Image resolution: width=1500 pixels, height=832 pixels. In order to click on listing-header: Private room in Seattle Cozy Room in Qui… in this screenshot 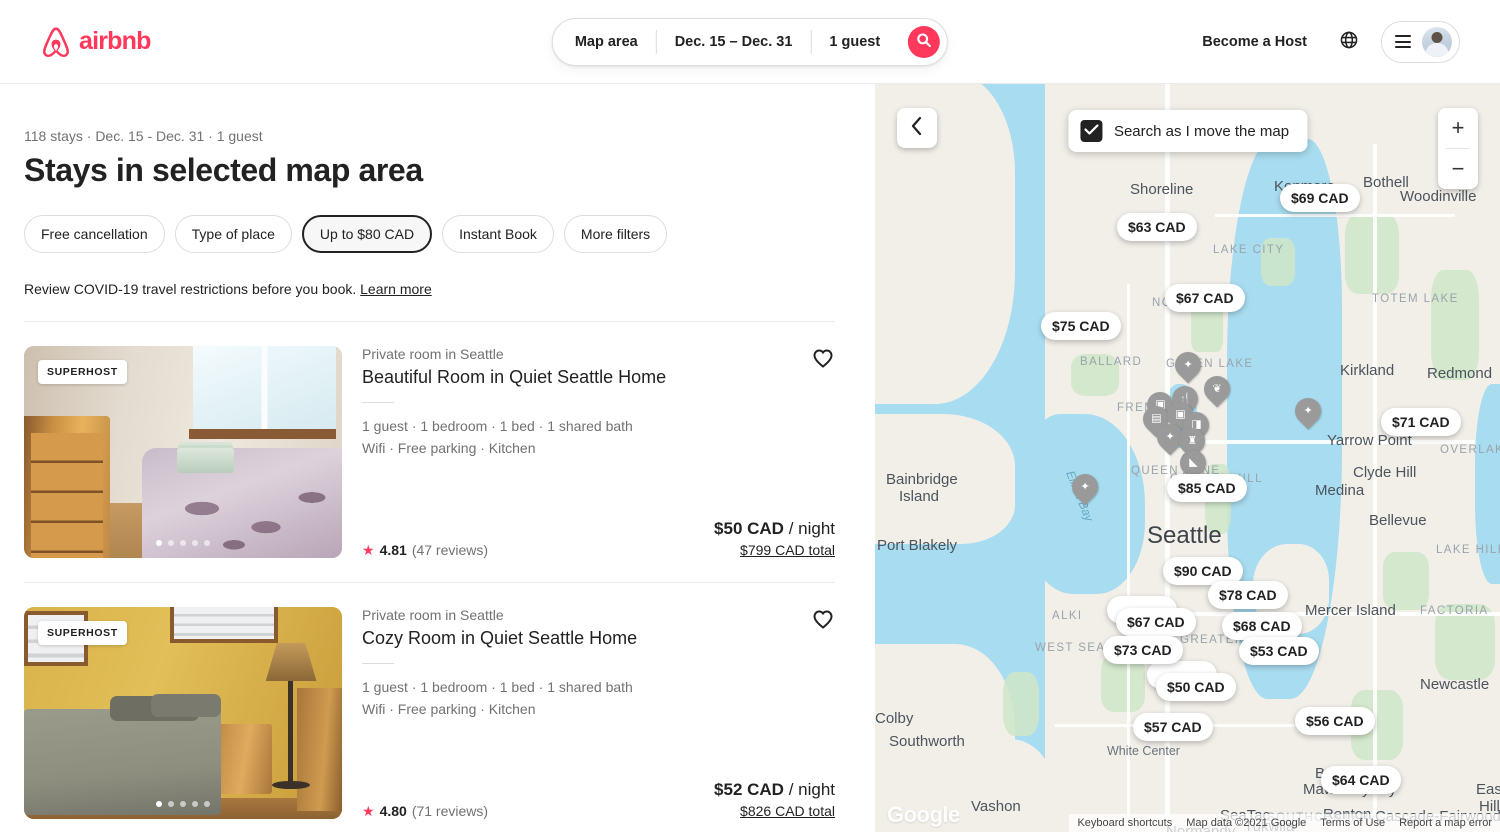, I will do `click(598, 628)`.